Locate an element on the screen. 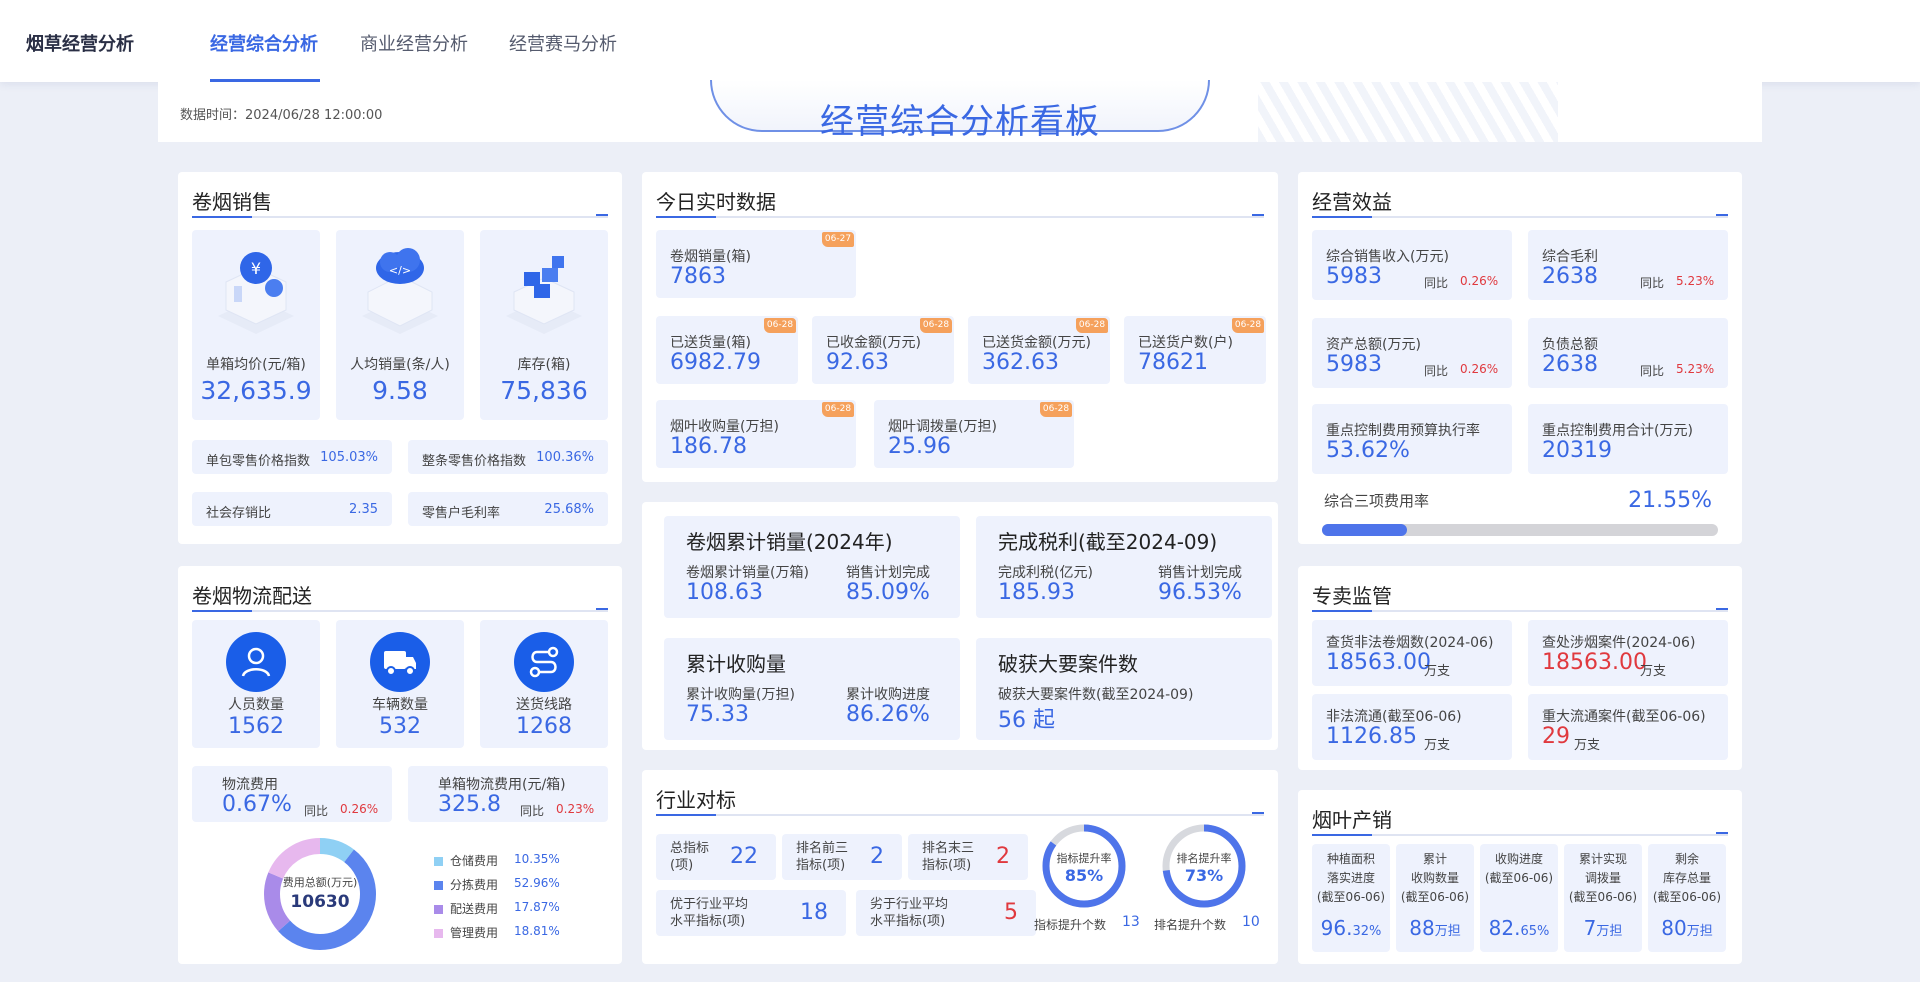  block-title: 累计收购量 is located at coordinates (736, 664).